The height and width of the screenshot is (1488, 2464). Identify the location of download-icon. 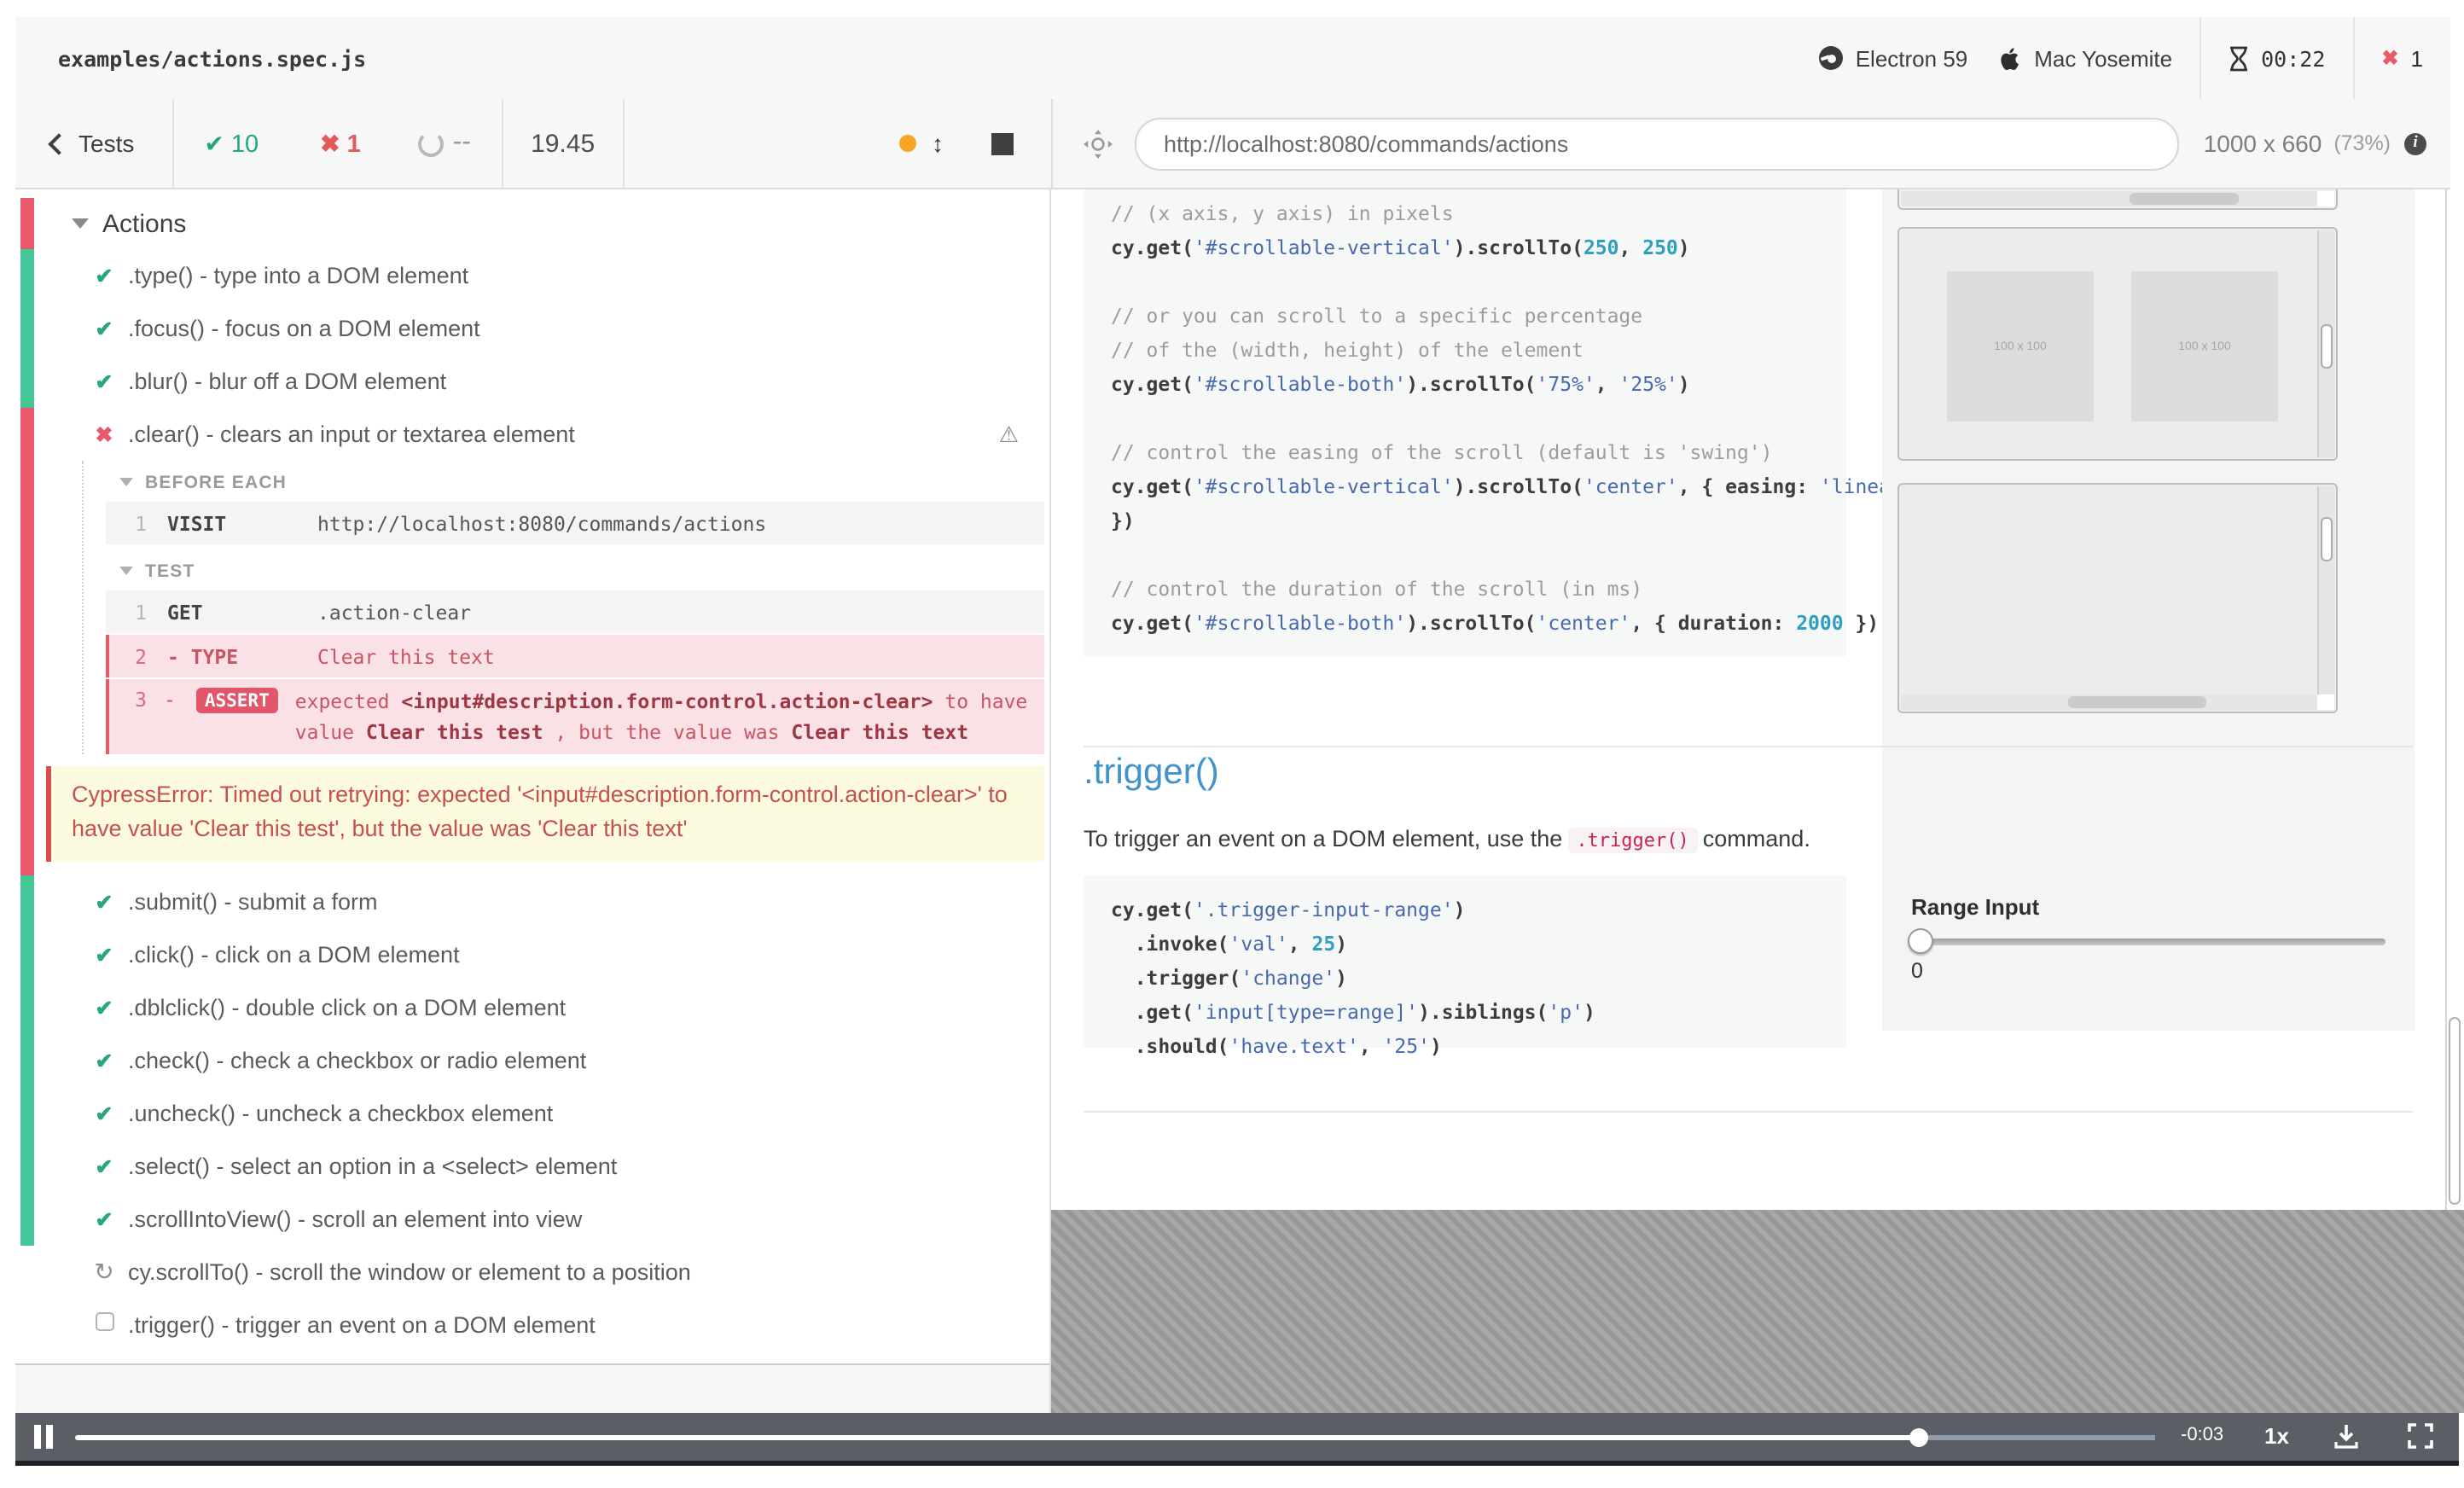
(2346, 1441).